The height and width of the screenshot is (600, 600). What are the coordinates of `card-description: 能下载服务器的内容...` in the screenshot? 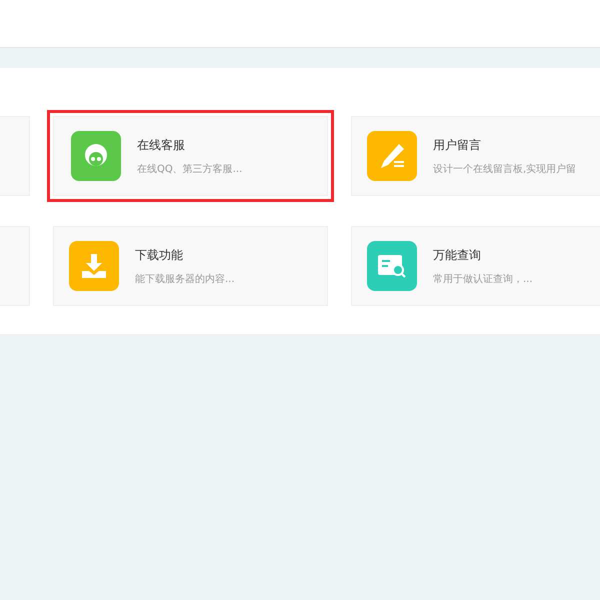 It's located at (185, 279).